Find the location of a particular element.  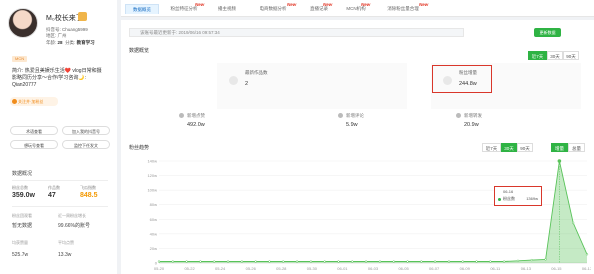

tab-label: 粉丝特征分析 is located at coordinates (184, 8).